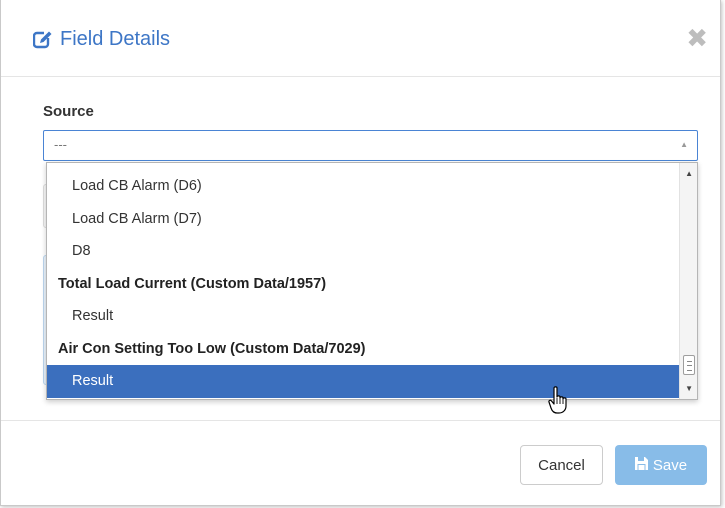 The image size is (725, 508). I want to click on scrollbar-thumb, so click(689, 365).